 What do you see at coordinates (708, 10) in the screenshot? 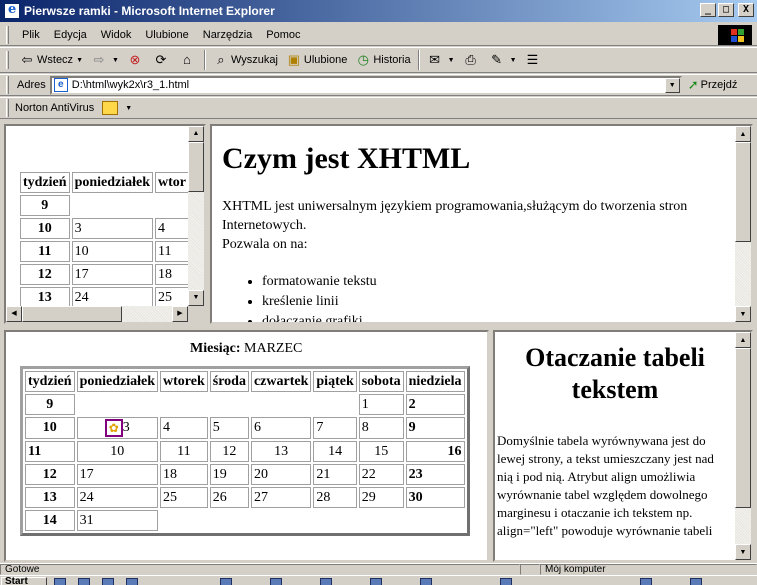
I see `minimize-button: _` at bounding box center [708, 10].